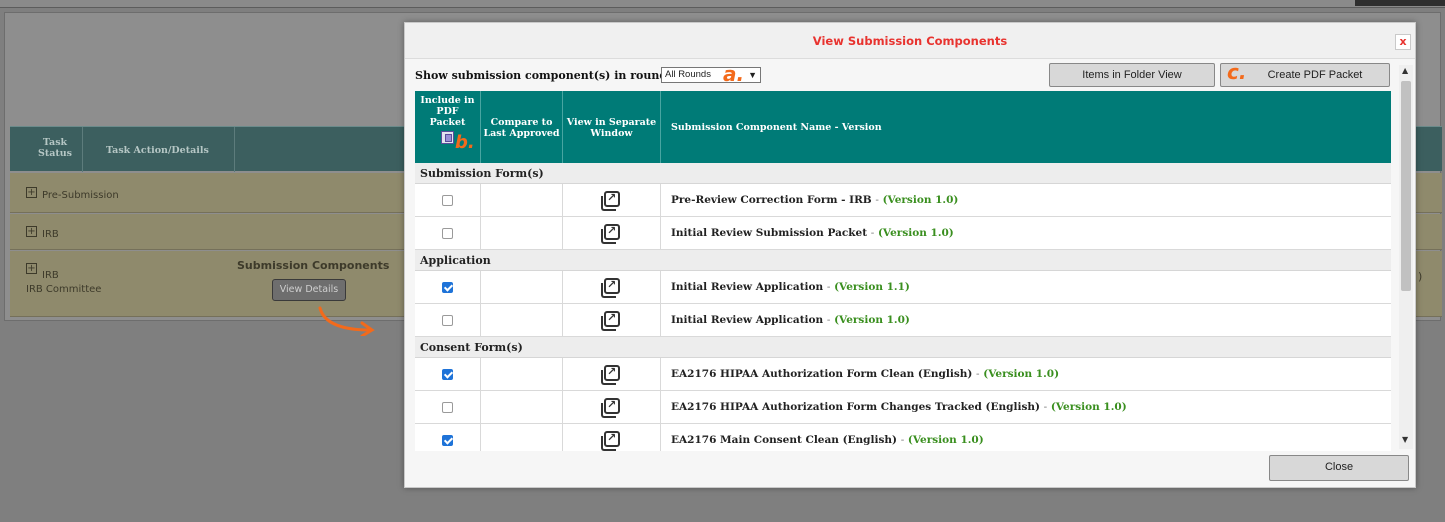 The height and width of the screenshot is (522, 1445). I want to click on view-details-button: View Details, so click(309, 290).